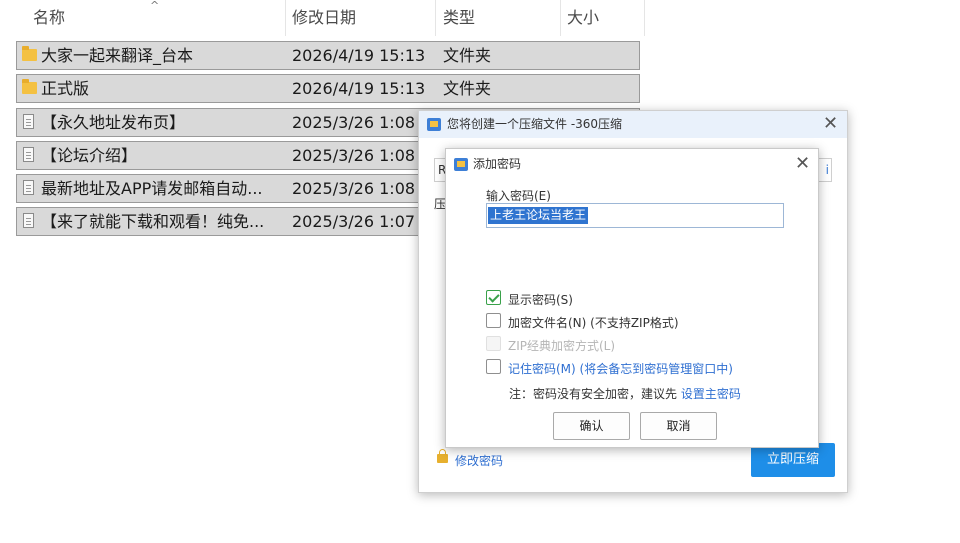 The image size is (960, 543). I want to click on password-input: 上老王论坛当老王, so click(635, 215).